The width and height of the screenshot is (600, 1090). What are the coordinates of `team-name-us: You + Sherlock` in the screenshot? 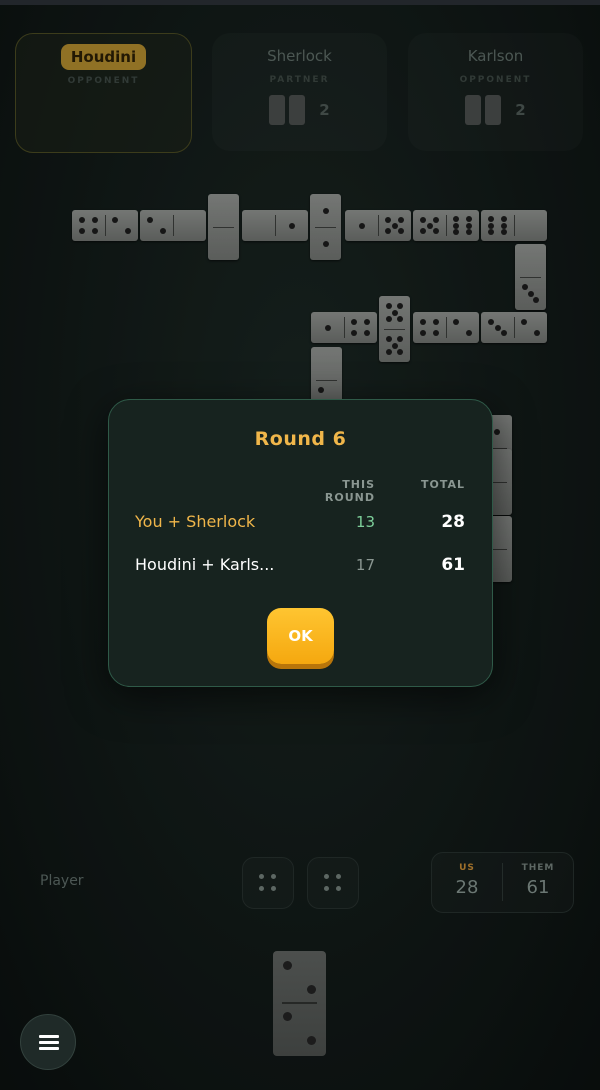 It's located at (195, 521).